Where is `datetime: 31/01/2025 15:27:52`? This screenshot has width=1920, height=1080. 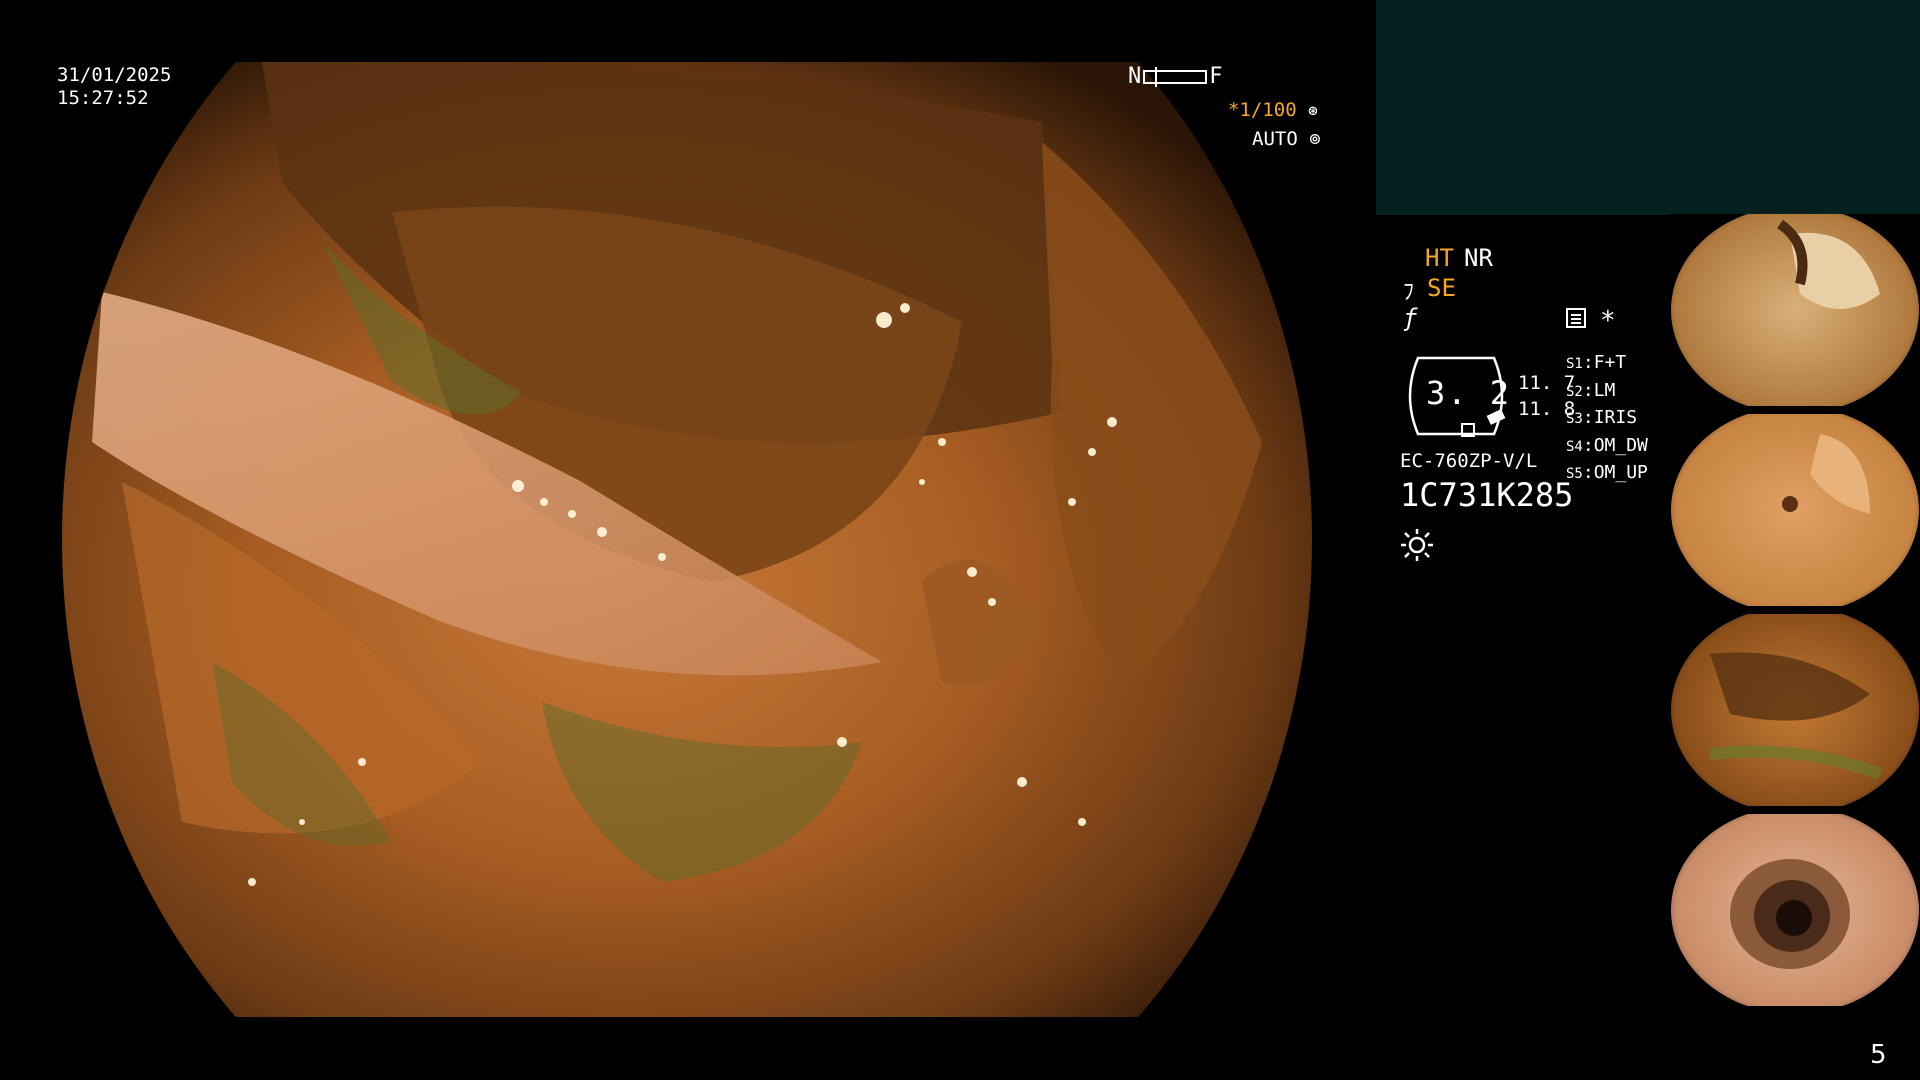 datetime: 31/01/2025 15:27:52 is located at coordinates (114, 87).